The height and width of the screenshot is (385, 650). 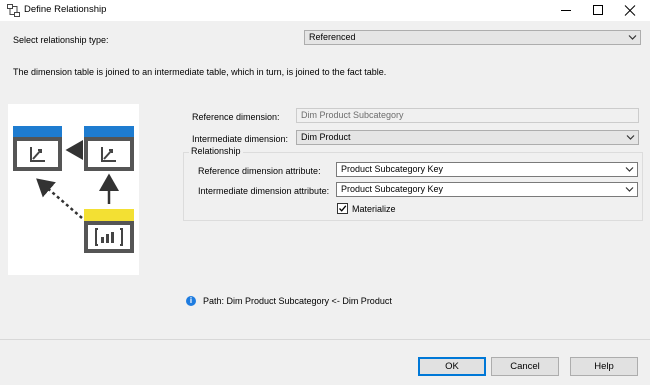 What do you see at coordinates (374, 209) in the screenshot?
I see `materialize-label: Materialize` at bounding box center [374, 209].